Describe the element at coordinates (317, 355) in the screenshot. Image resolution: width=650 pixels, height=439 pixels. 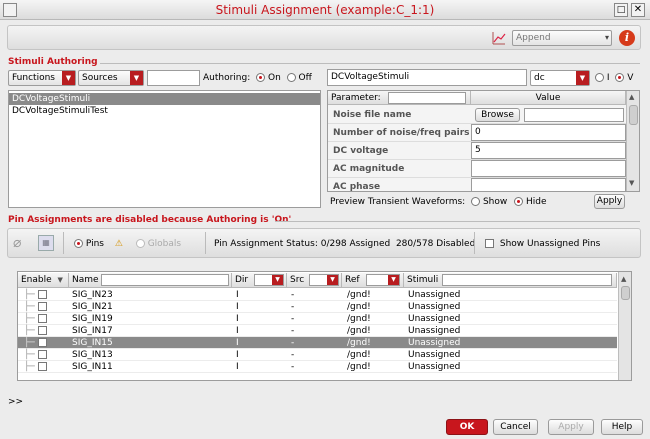
I see `table-row: ├─ SIG_IN13 I - /gnd! Unassigned` at that location.